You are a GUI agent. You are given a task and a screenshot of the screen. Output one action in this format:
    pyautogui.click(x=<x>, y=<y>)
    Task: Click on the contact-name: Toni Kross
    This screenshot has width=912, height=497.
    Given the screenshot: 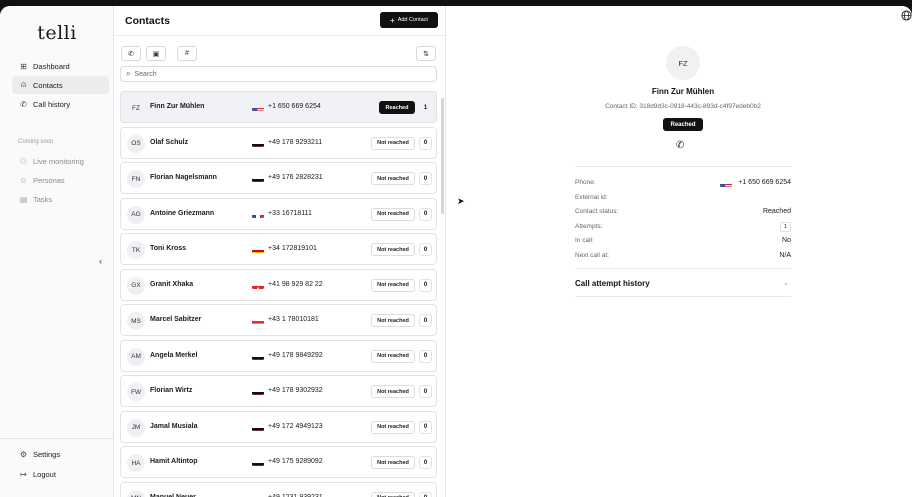 What is the action you would take?
    pyautogui.click(x=168, y=248)
    